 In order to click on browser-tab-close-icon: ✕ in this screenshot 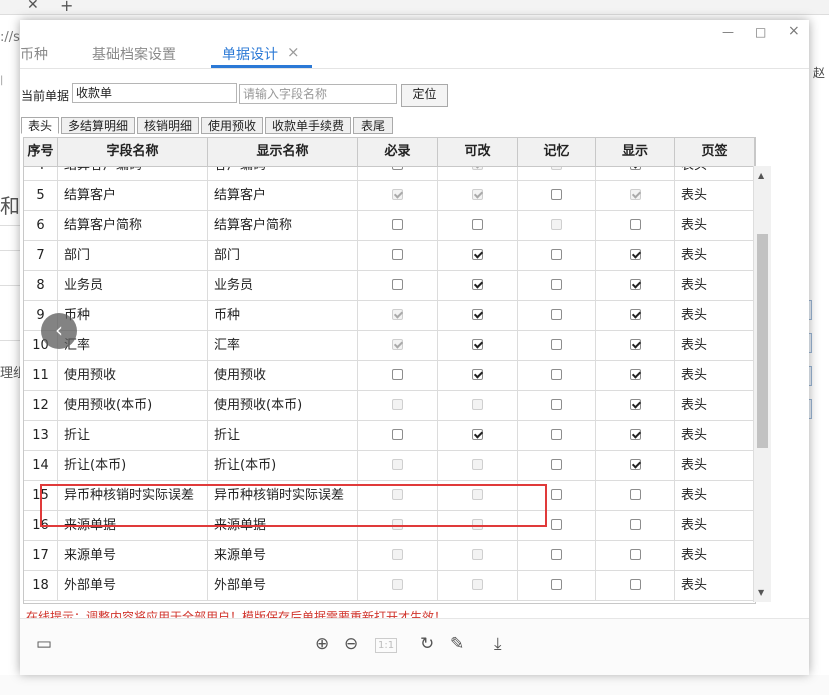, I will do `click(33, 6)`.